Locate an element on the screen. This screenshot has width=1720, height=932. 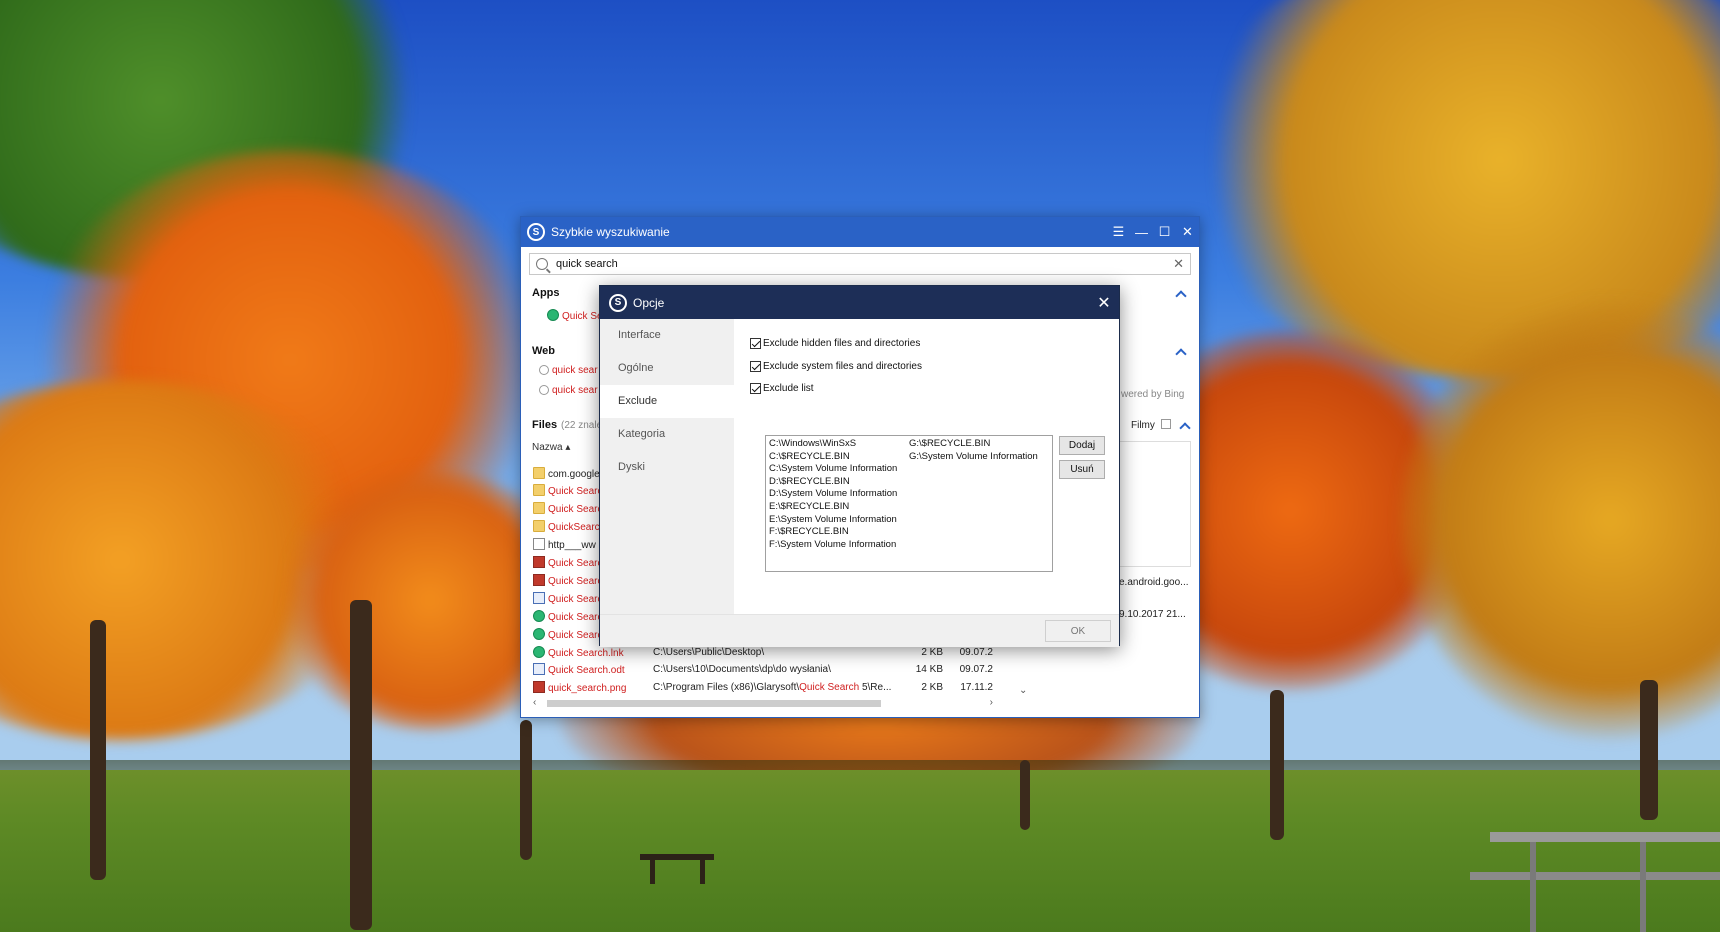
nav-item-category: Kategoria is located at coordinates (667, 434).